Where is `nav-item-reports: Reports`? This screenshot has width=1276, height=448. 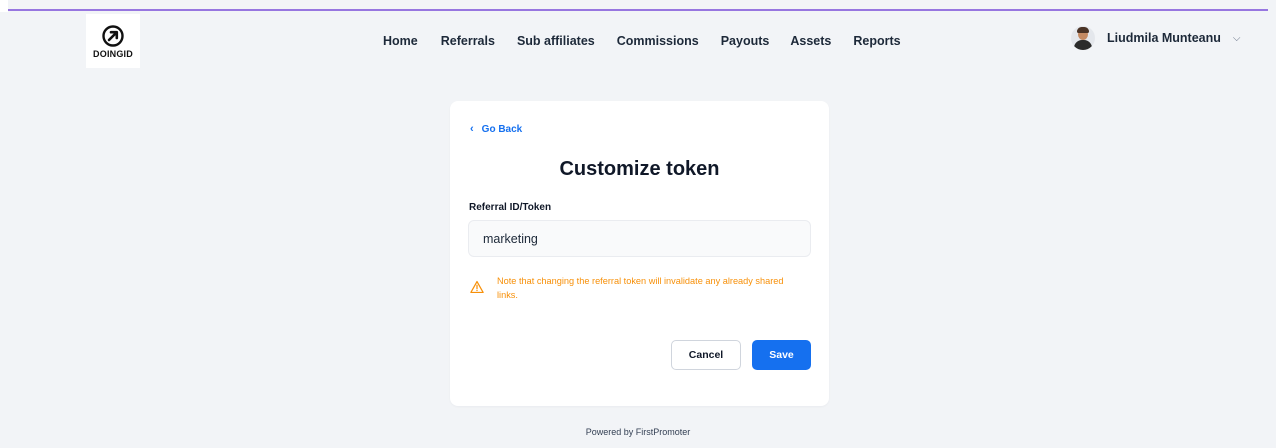
nav-item-reports: Reports is located at coordinates (876, 41).